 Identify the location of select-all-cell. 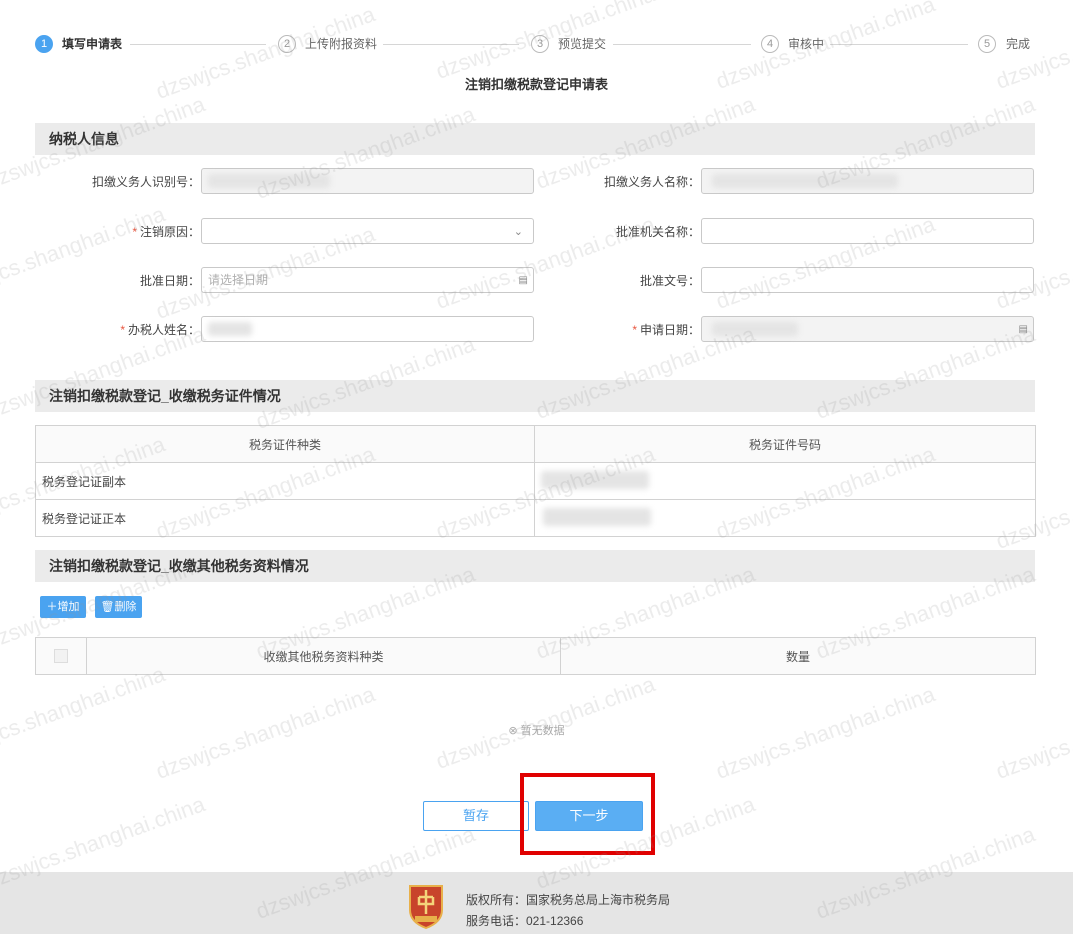
(61, 656).